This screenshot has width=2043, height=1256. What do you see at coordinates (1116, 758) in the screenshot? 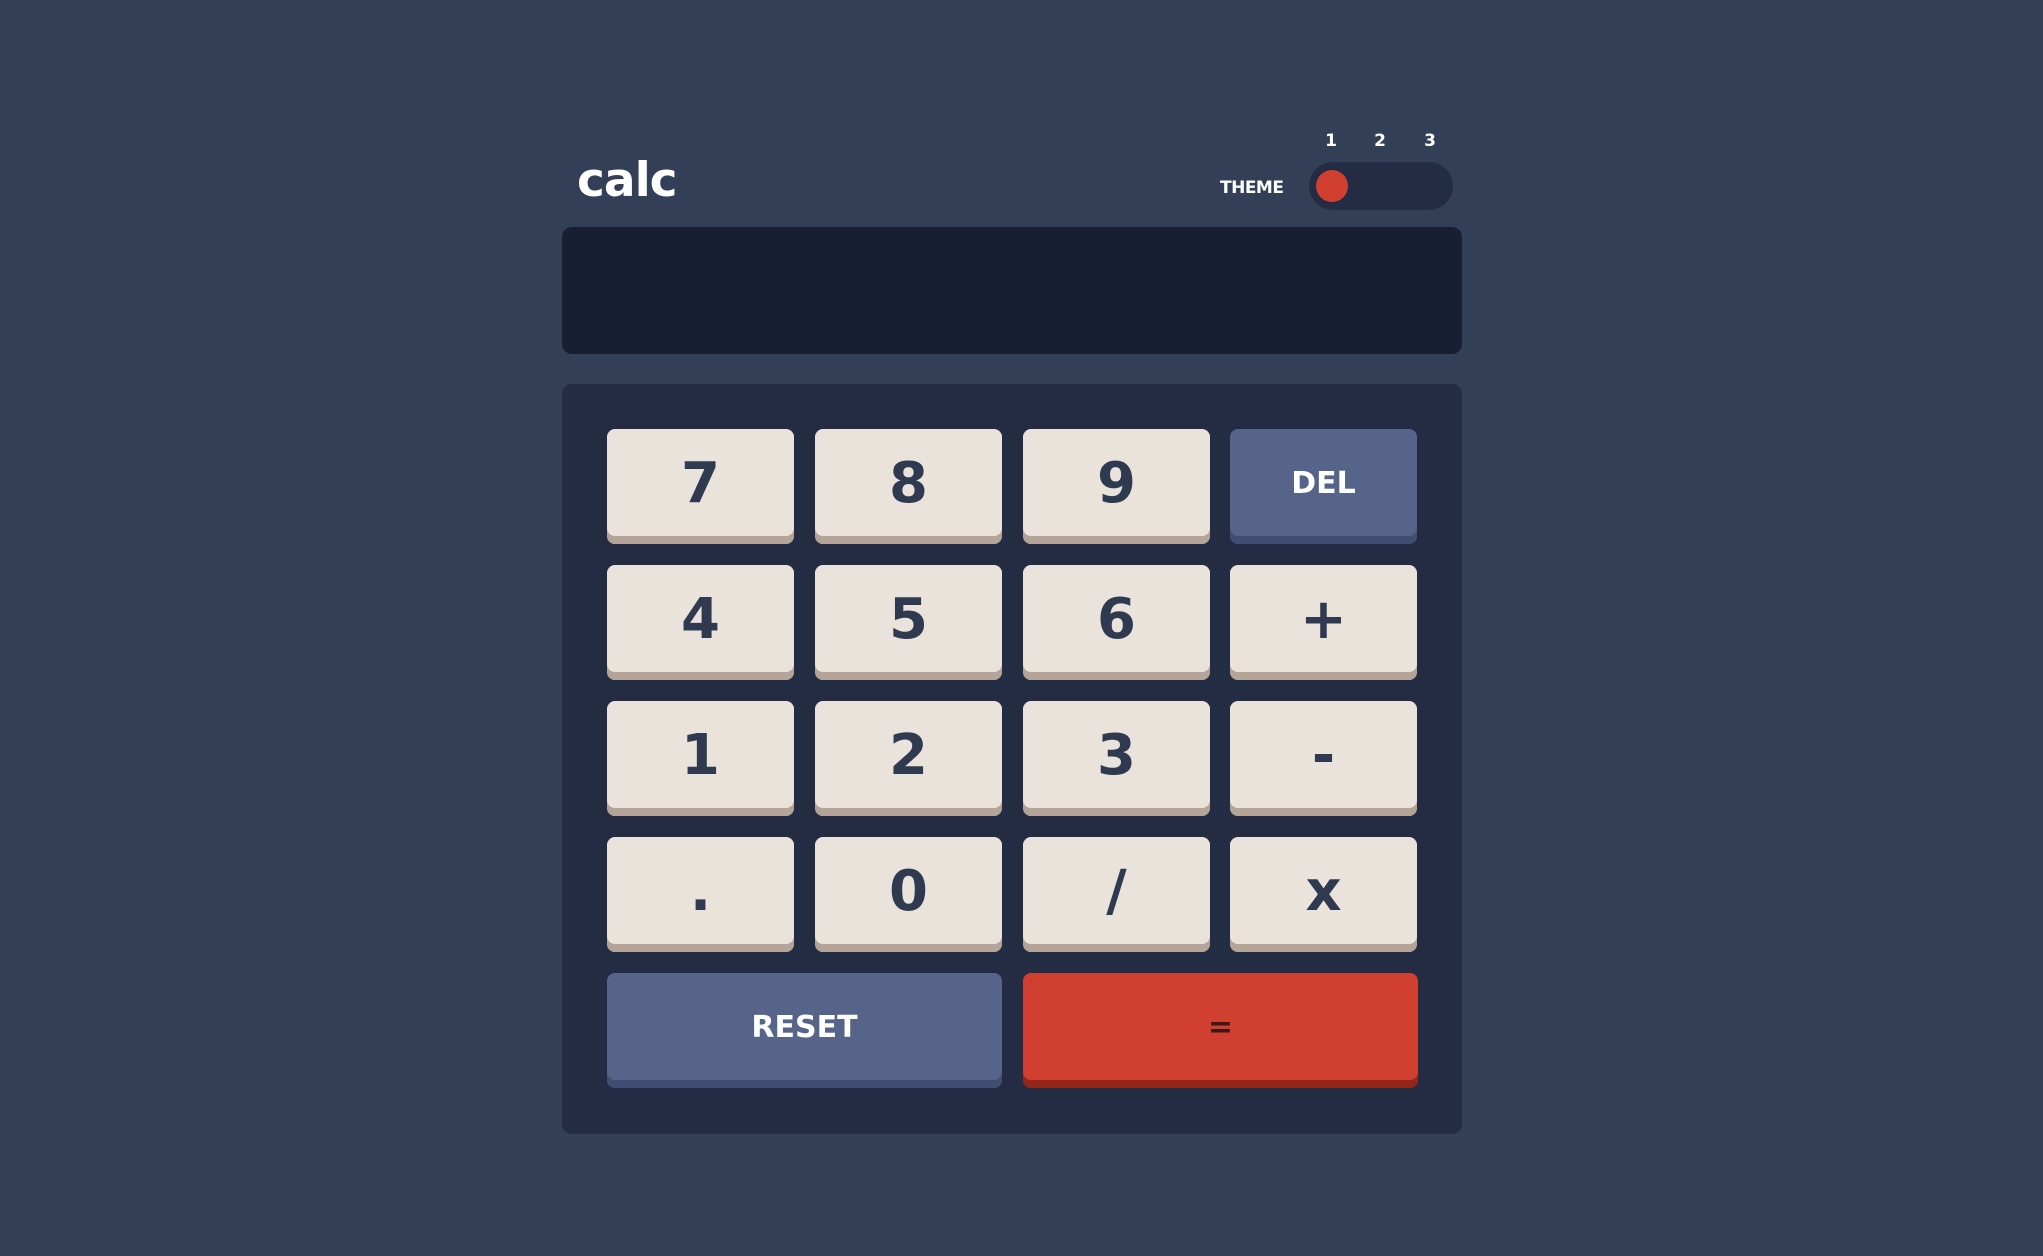
I see `key-3: 3` at bounding box center [1116, 758].